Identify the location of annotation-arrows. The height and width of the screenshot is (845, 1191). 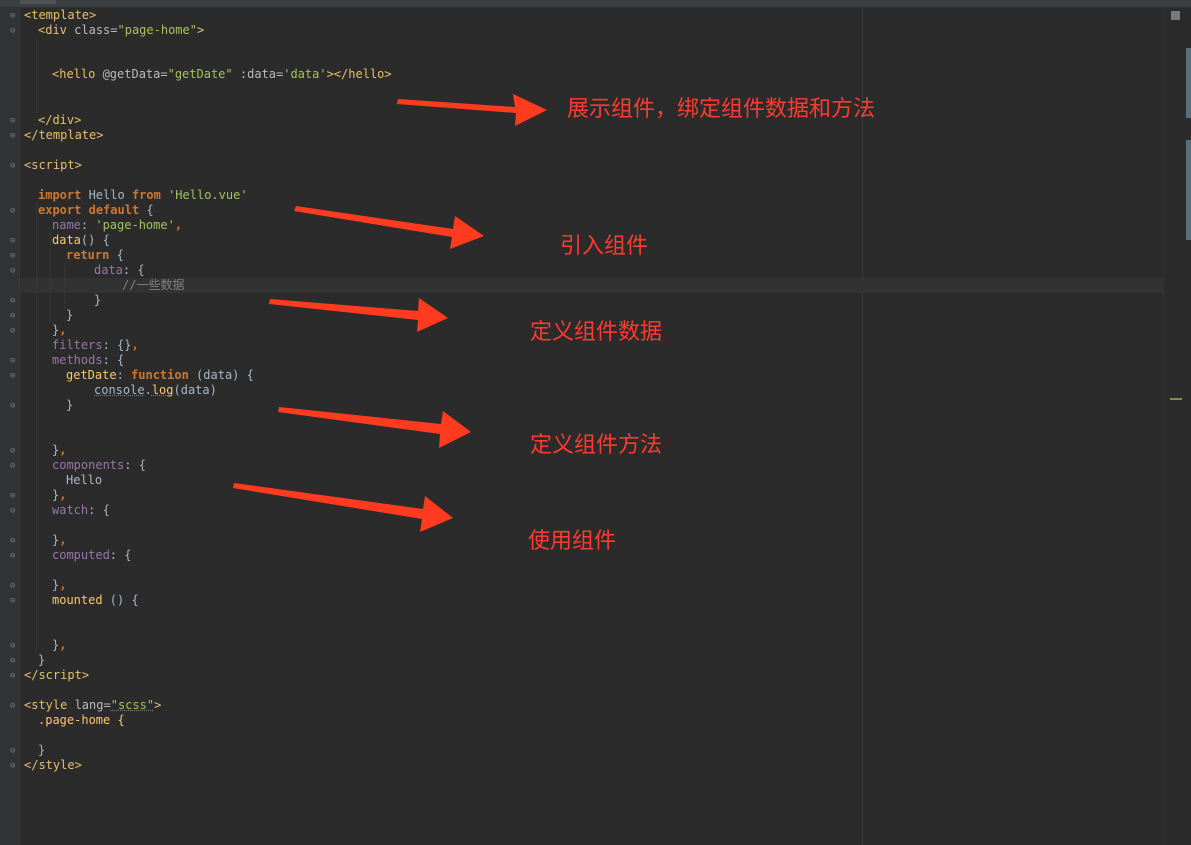
(390, 313).